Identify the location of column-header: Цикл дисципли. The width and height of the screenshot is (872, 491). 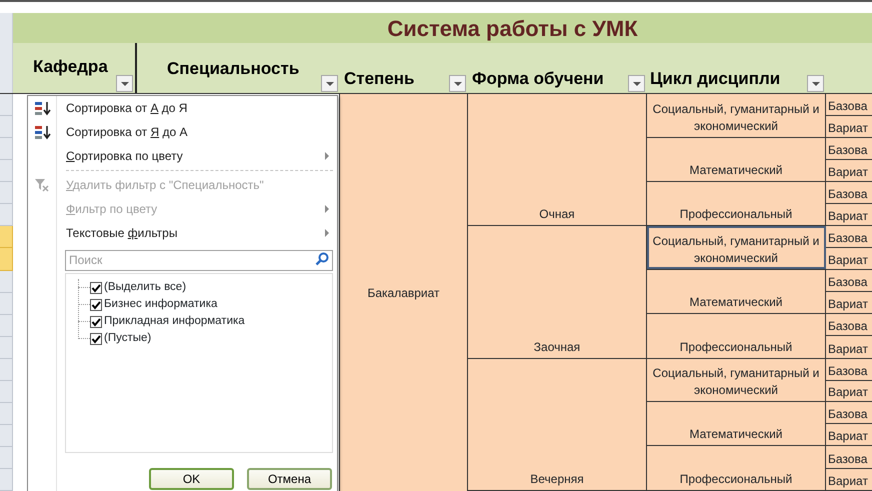
(715, 79).